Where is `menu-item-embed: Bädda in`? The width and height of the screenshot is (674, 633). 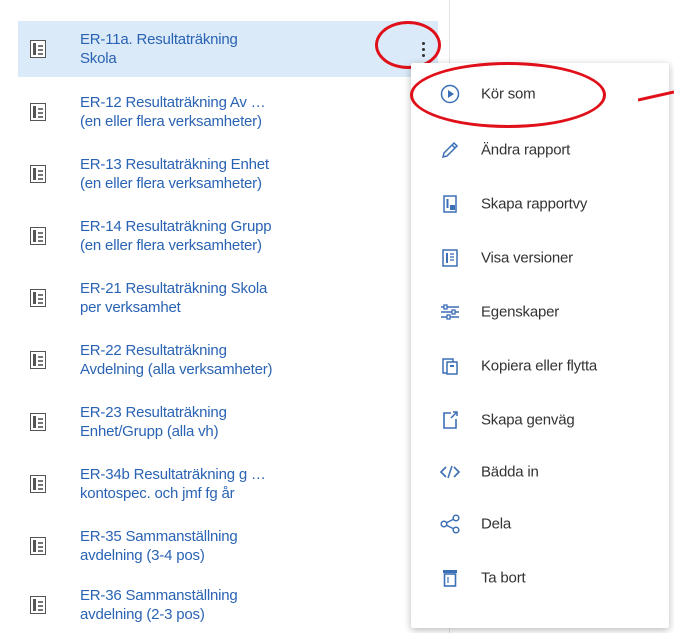 menu-item-embed: Bädda in is located at coordinates (540, 472).